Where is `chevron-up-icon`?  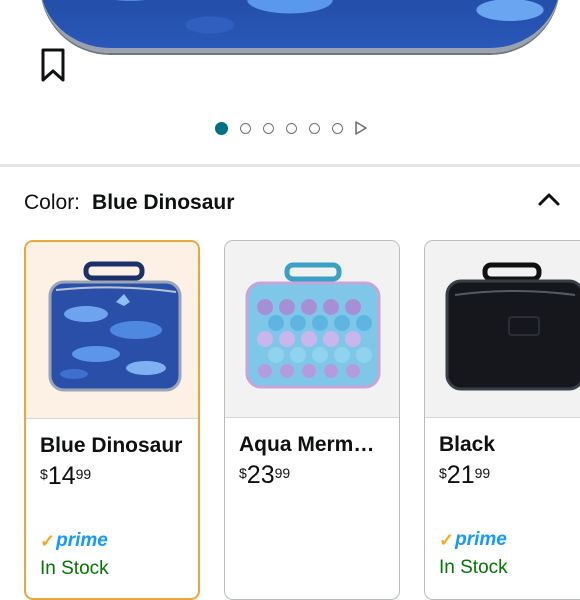 chevron-up-icon is located at coordinates (549, 200).